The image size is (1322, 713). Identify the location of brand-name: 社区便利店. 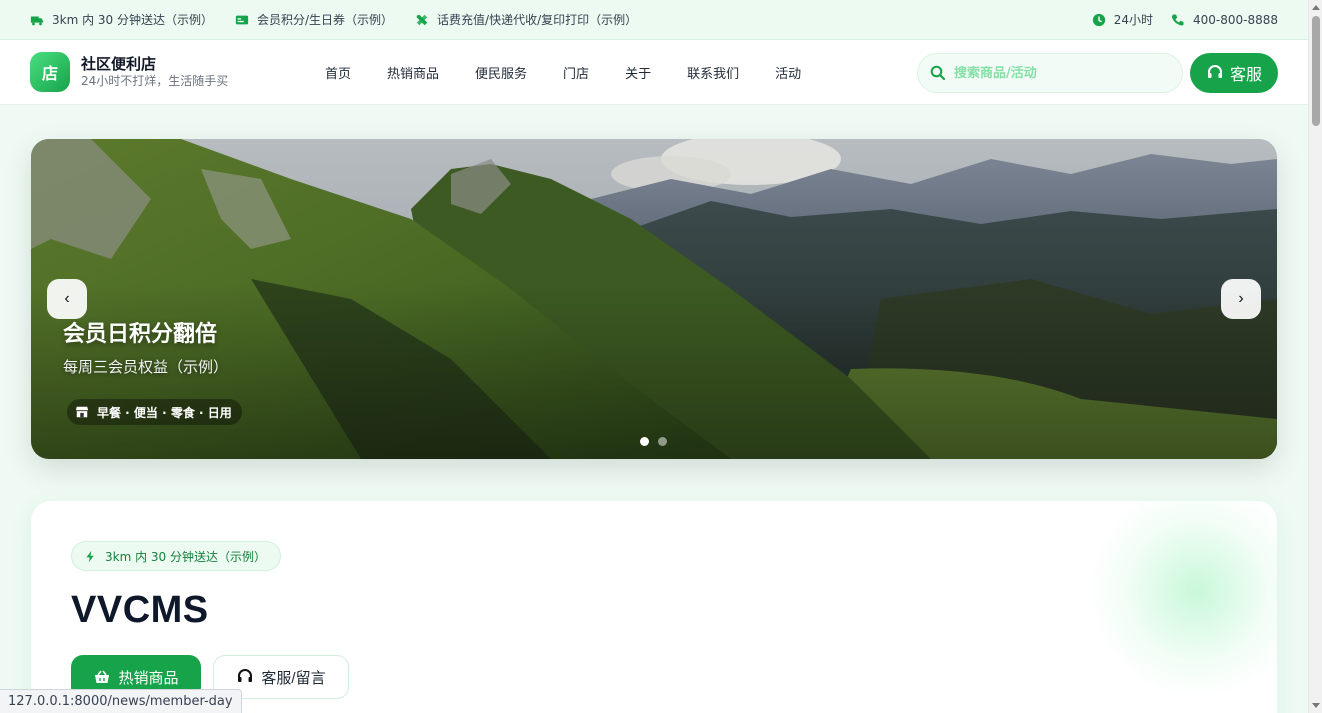
(154, 64).